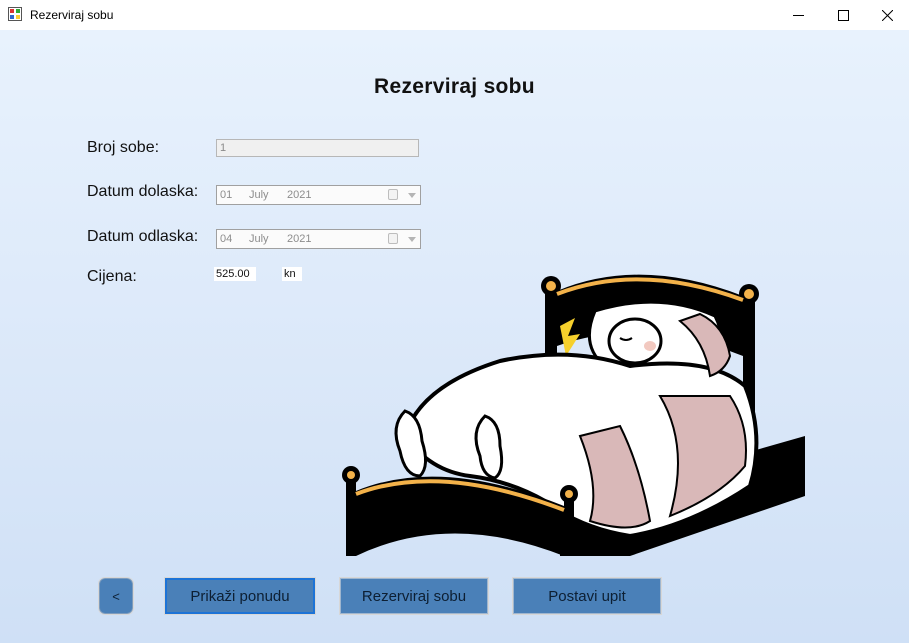 The image size is (909, 643). I want to click on maximize-icon, so click(843, 15).